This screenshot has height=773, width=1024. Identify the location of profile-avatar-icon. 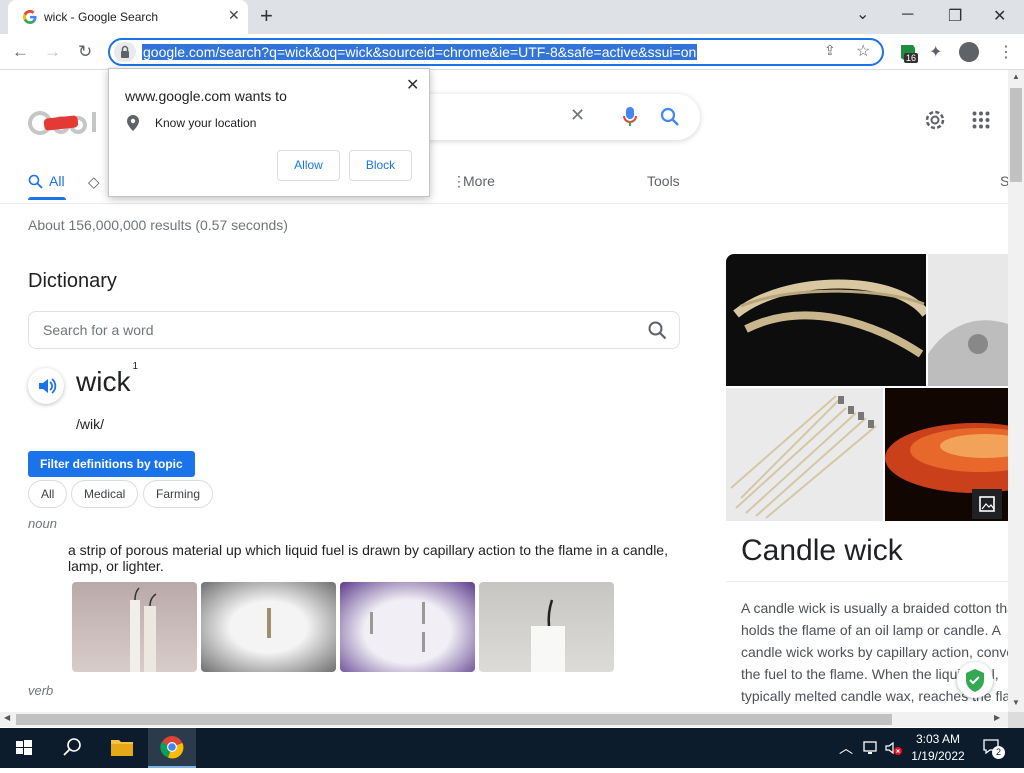
(969, 52).